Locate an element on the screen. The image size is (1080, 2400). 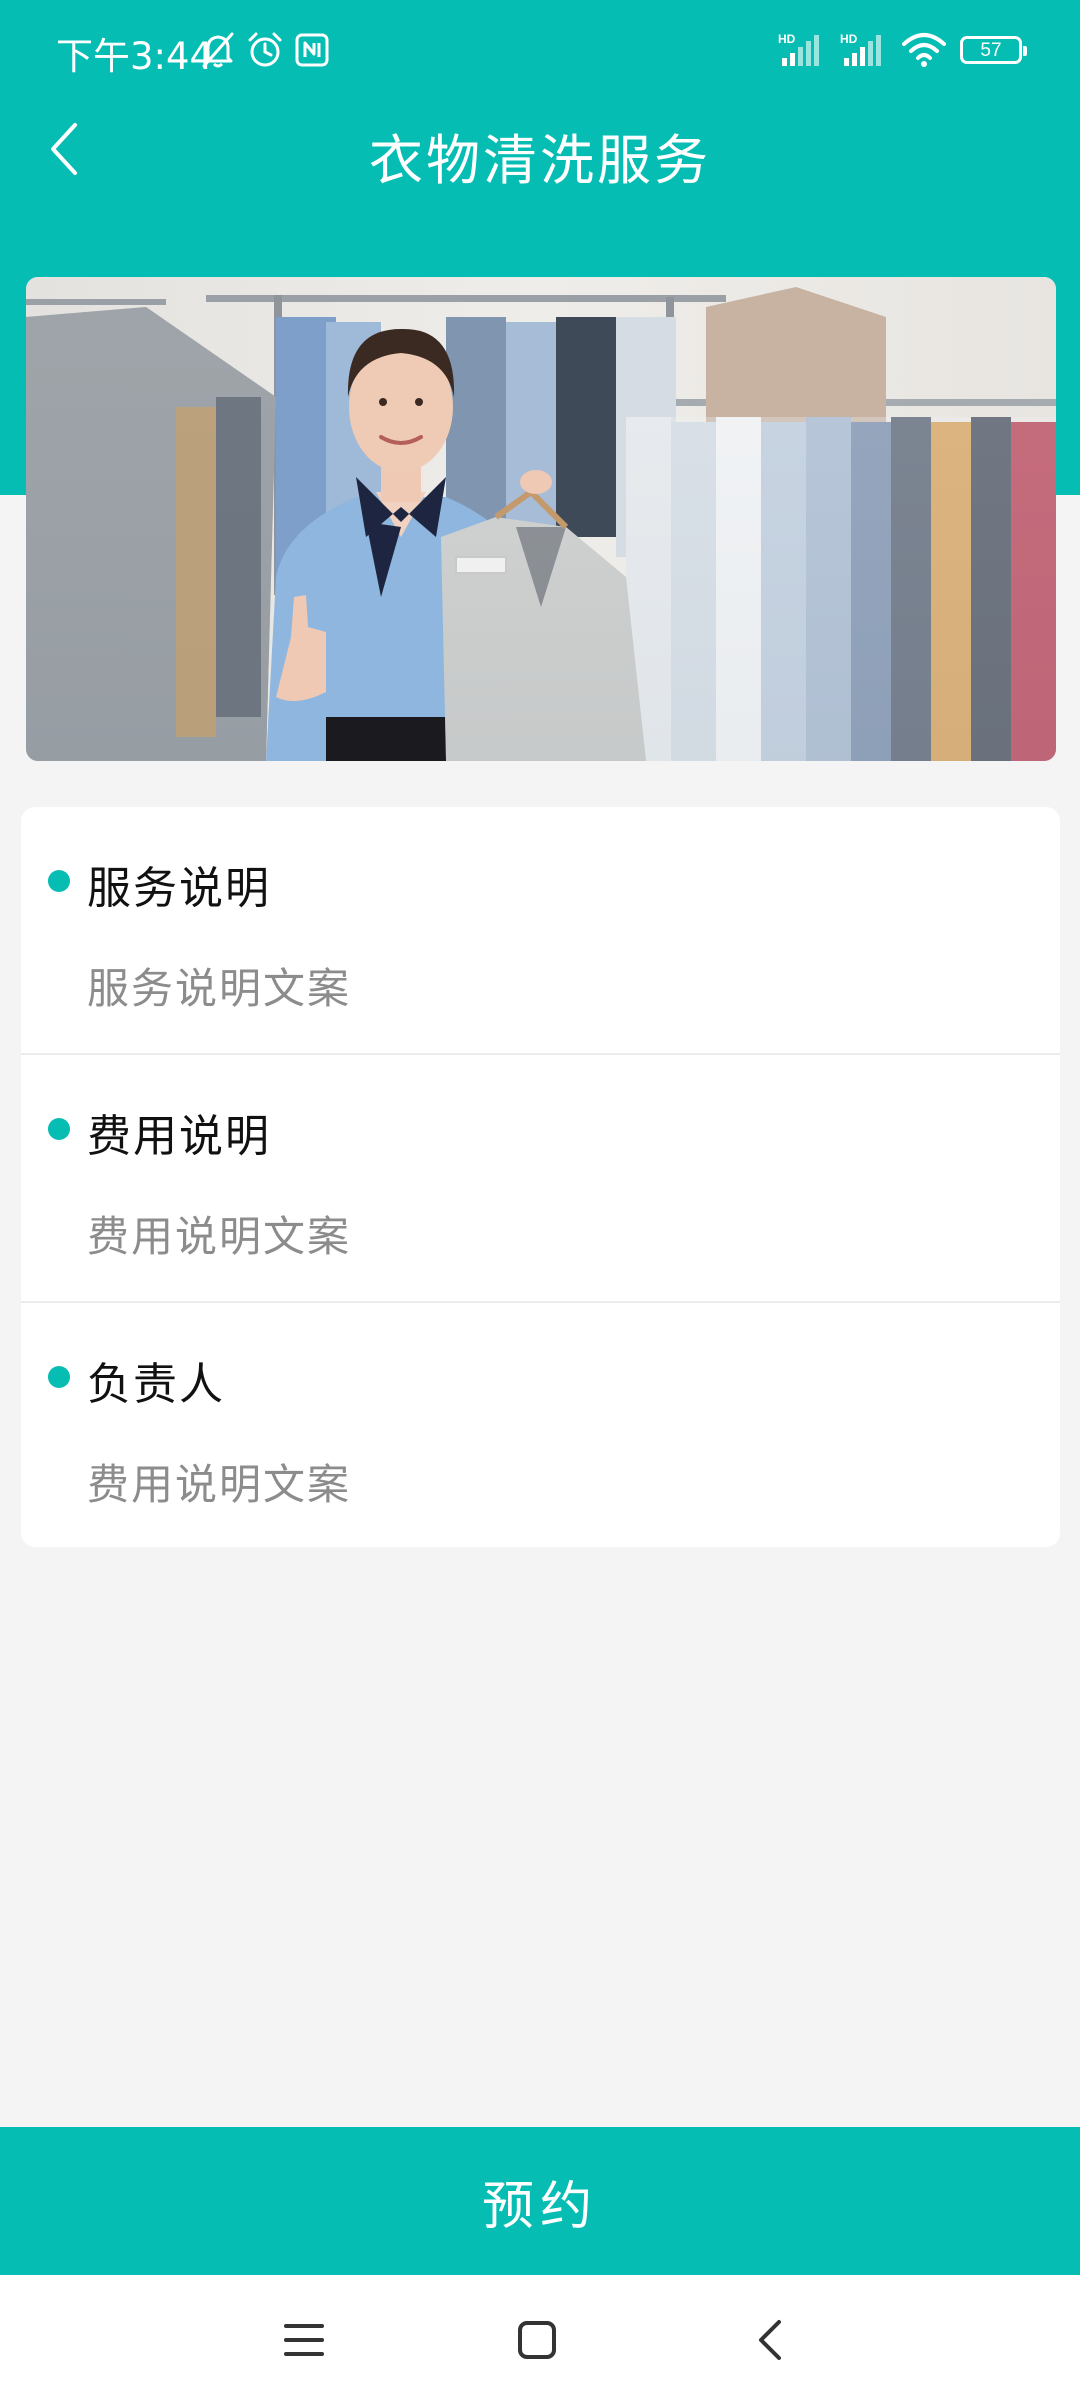
menu-icon is located at coordinates (304, 2340).